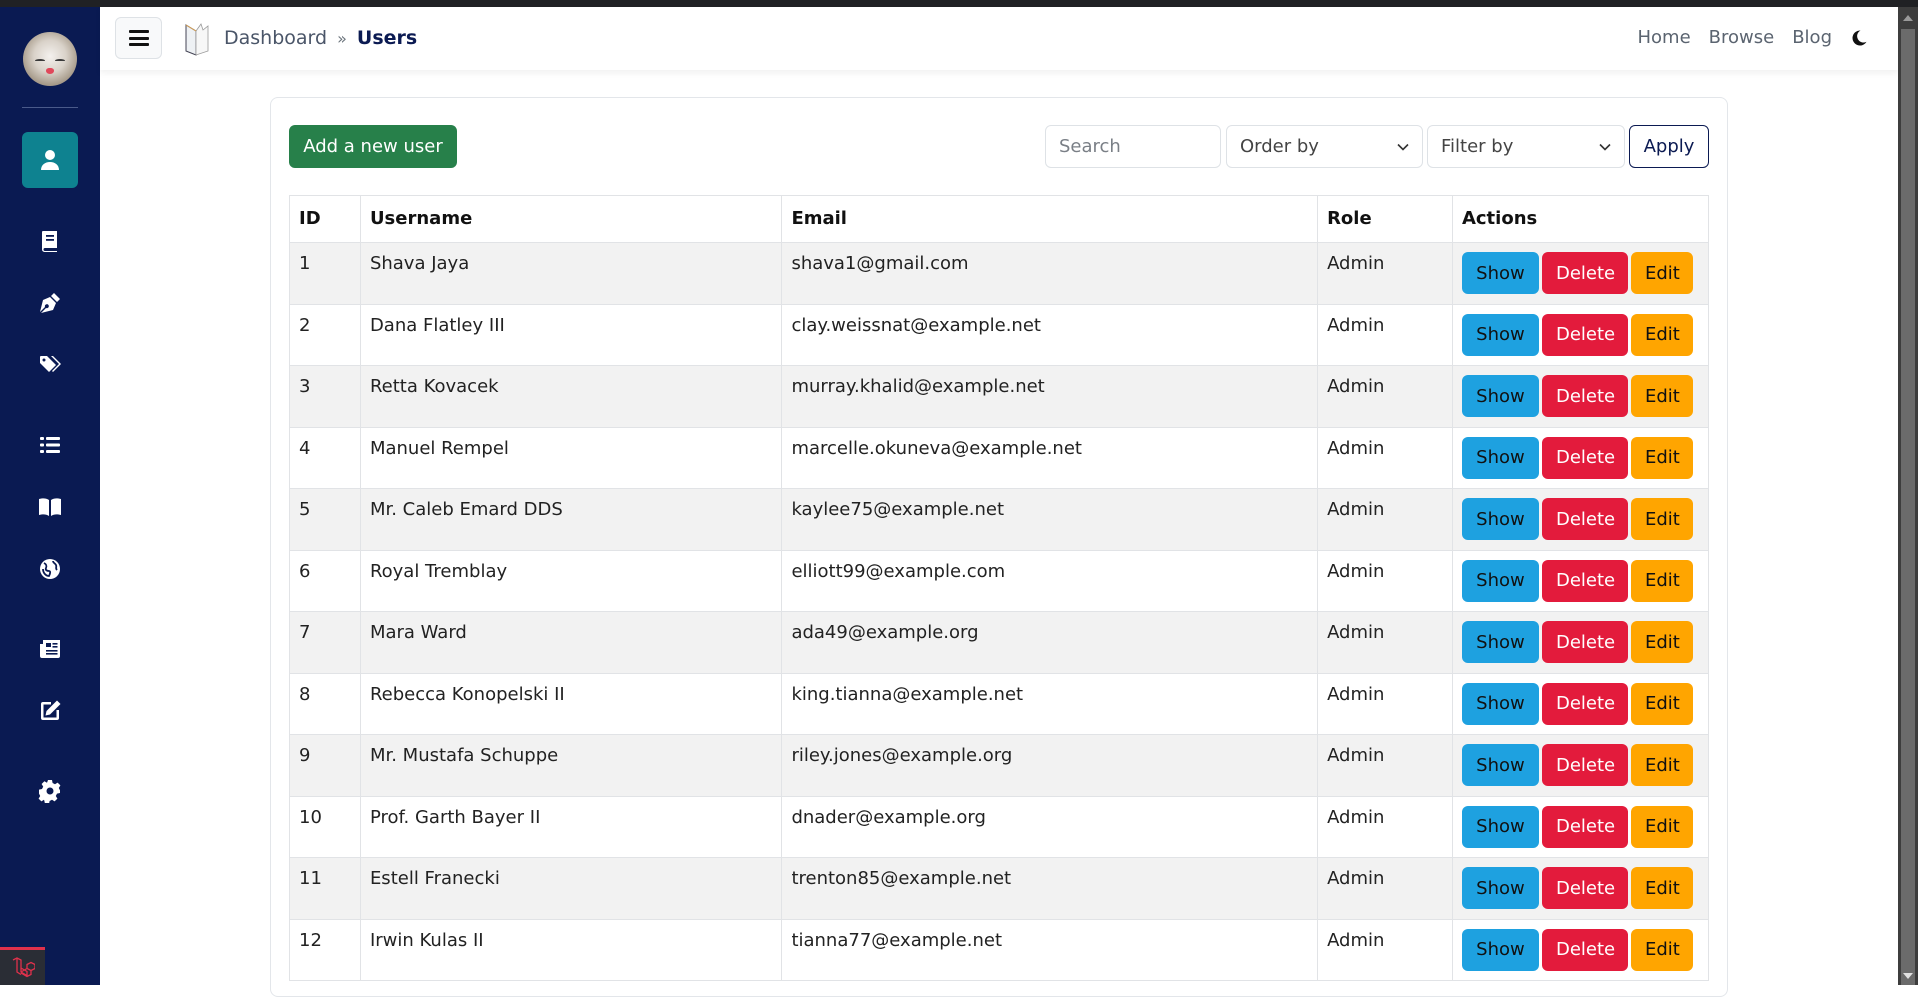 Image resolution: width=1918 pixels, height=997 pixels. Describe the element at coordinates (60, 60) in the screenshot. I see `avatar-eye` at that location.